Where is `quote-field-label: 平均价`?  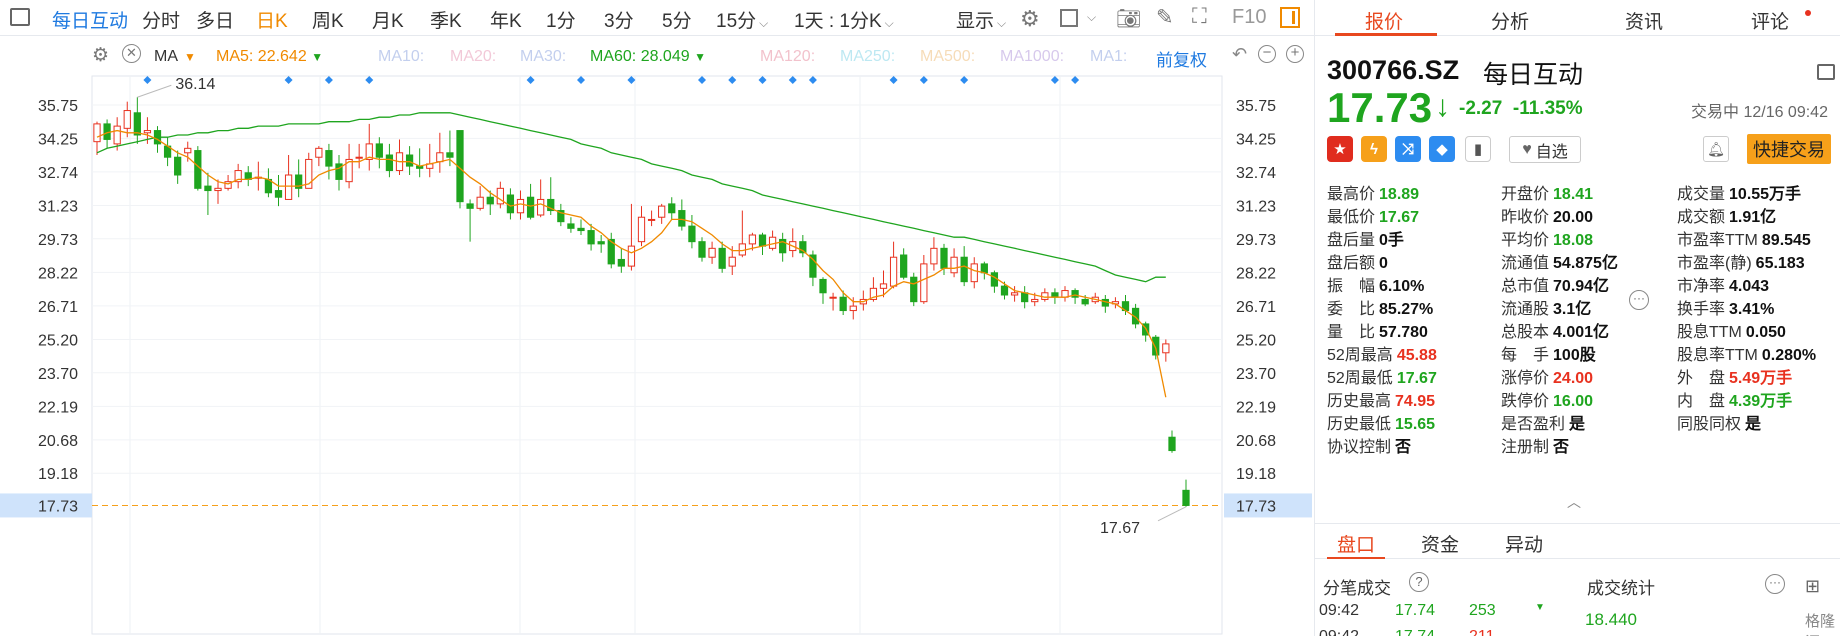 quote-field-label: 平均价 is located at coordinates (1525, 240).